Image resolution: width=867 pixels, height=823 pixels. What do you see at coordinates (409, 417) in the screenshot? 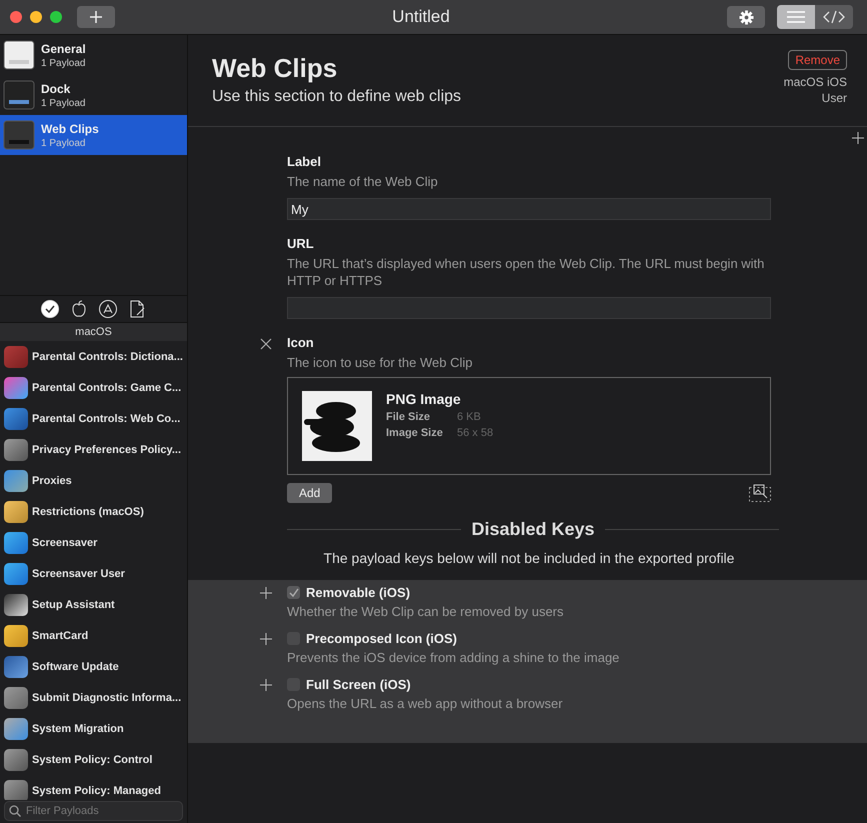
I see `file-size-label: File Size` at bounding box center [409, 417].